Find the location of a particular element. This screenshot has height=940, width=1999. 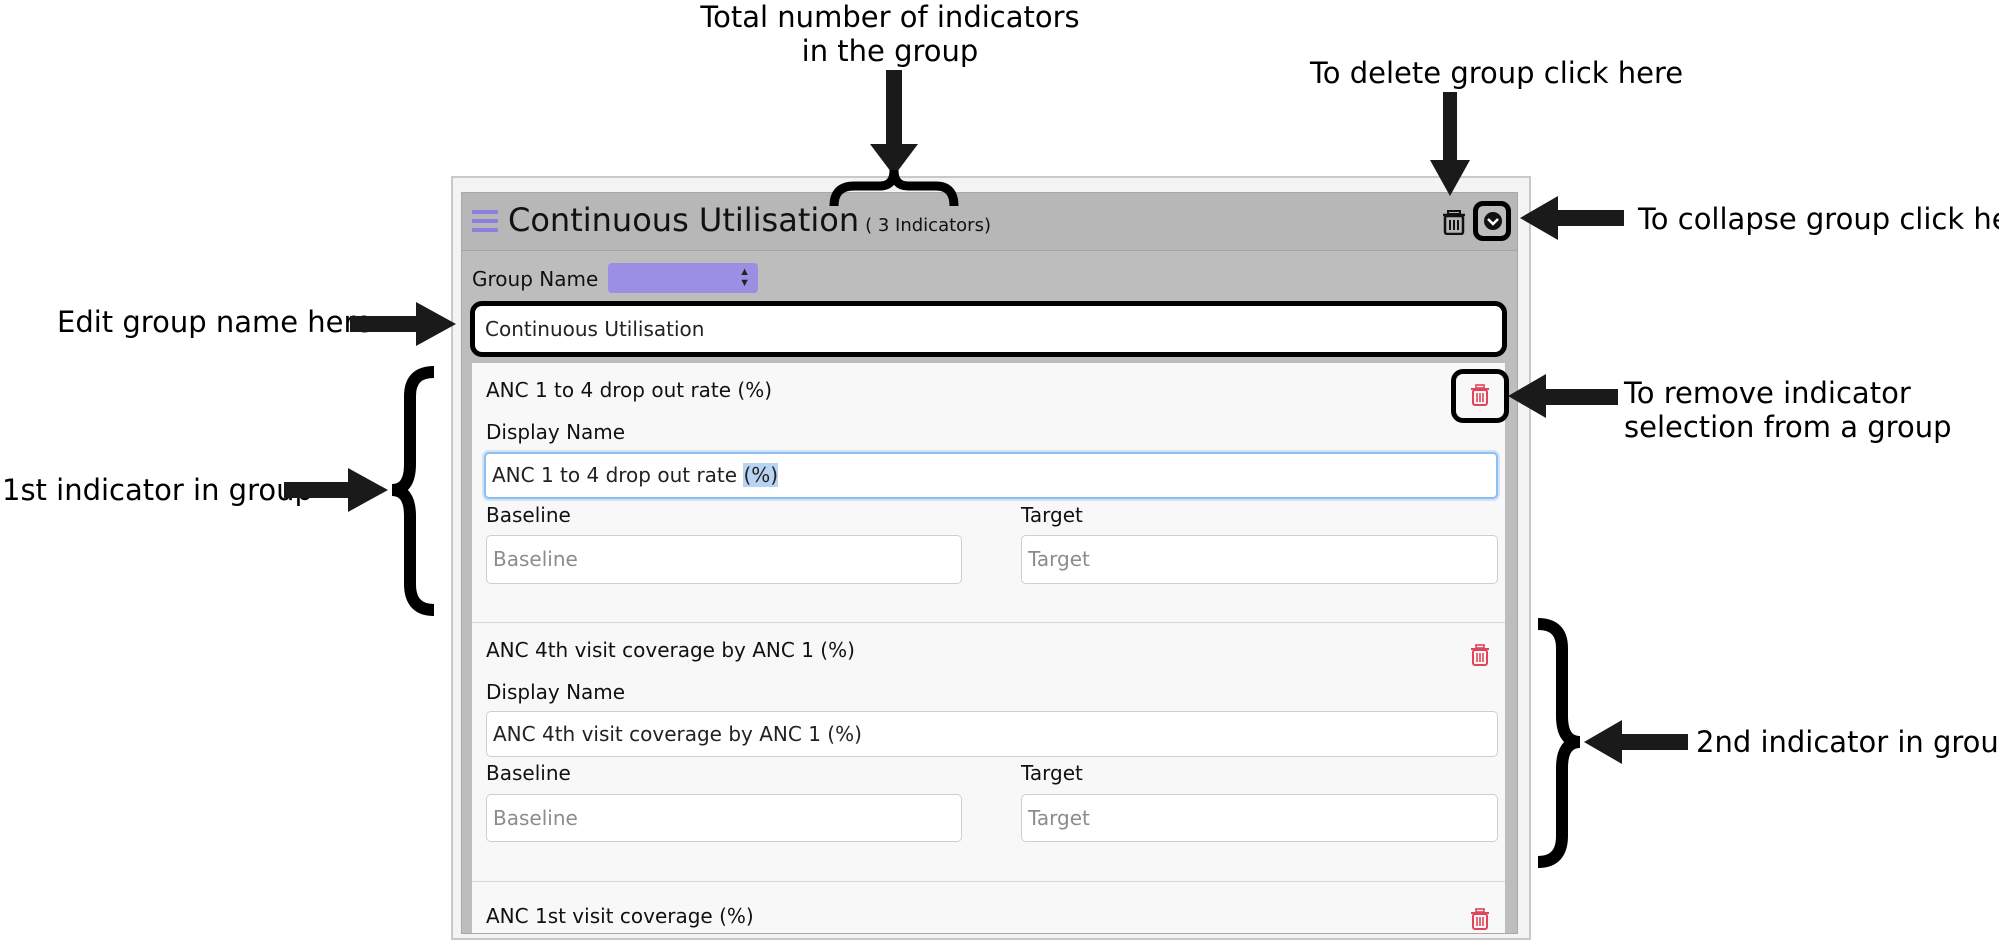

annotation-first-indicator: 1st indicator in group is located at coordinates (157, 490).